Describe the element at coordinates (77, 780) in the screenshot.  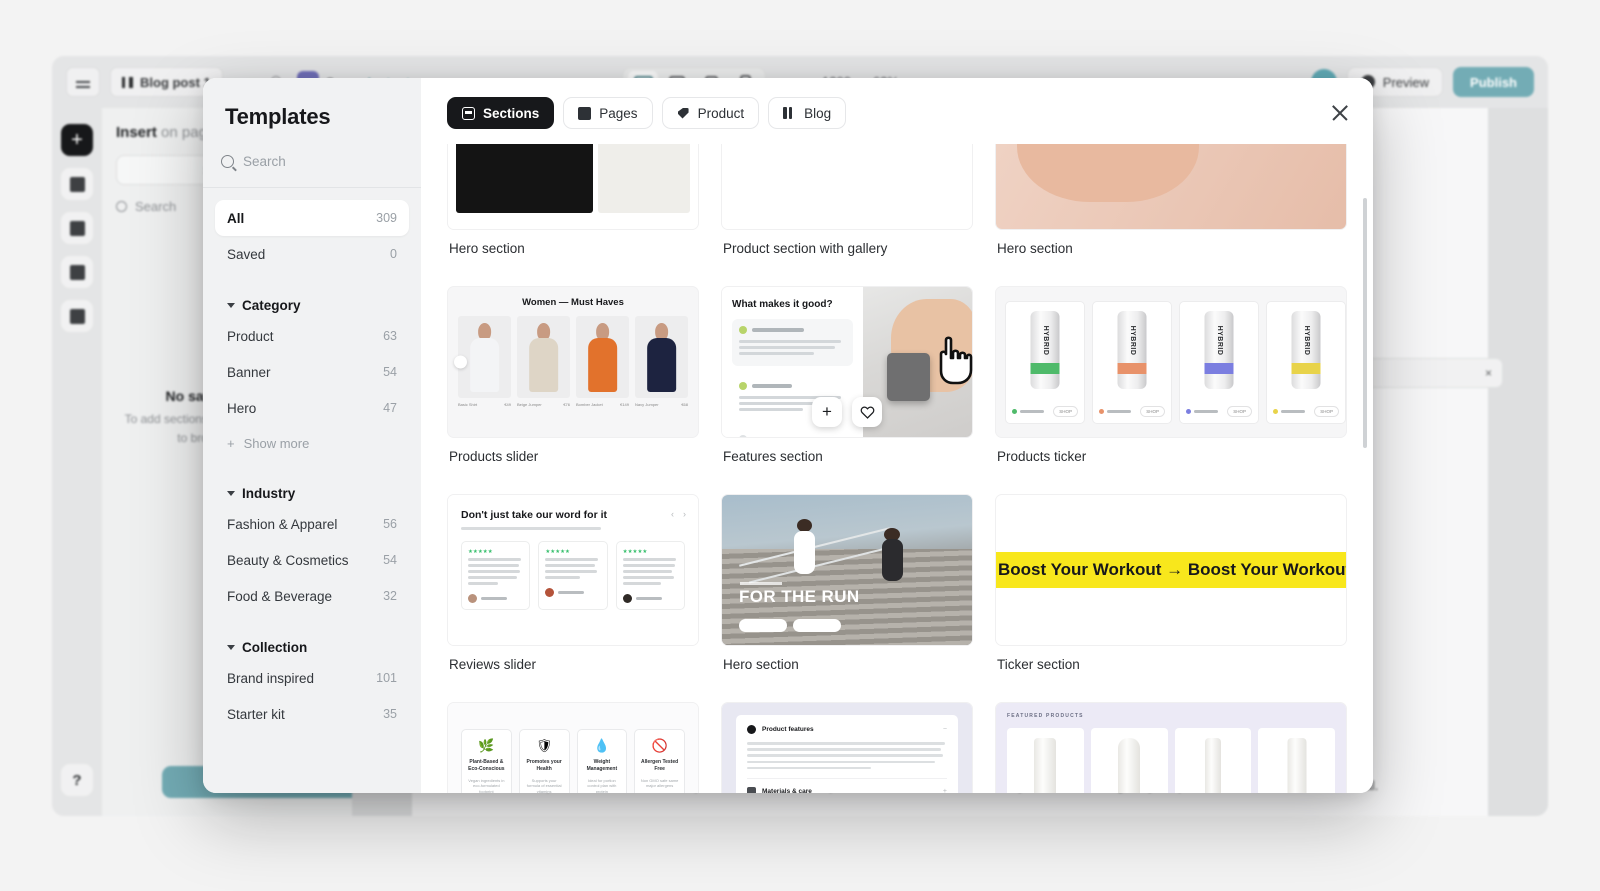
I see `help-icon: ?` at that location.